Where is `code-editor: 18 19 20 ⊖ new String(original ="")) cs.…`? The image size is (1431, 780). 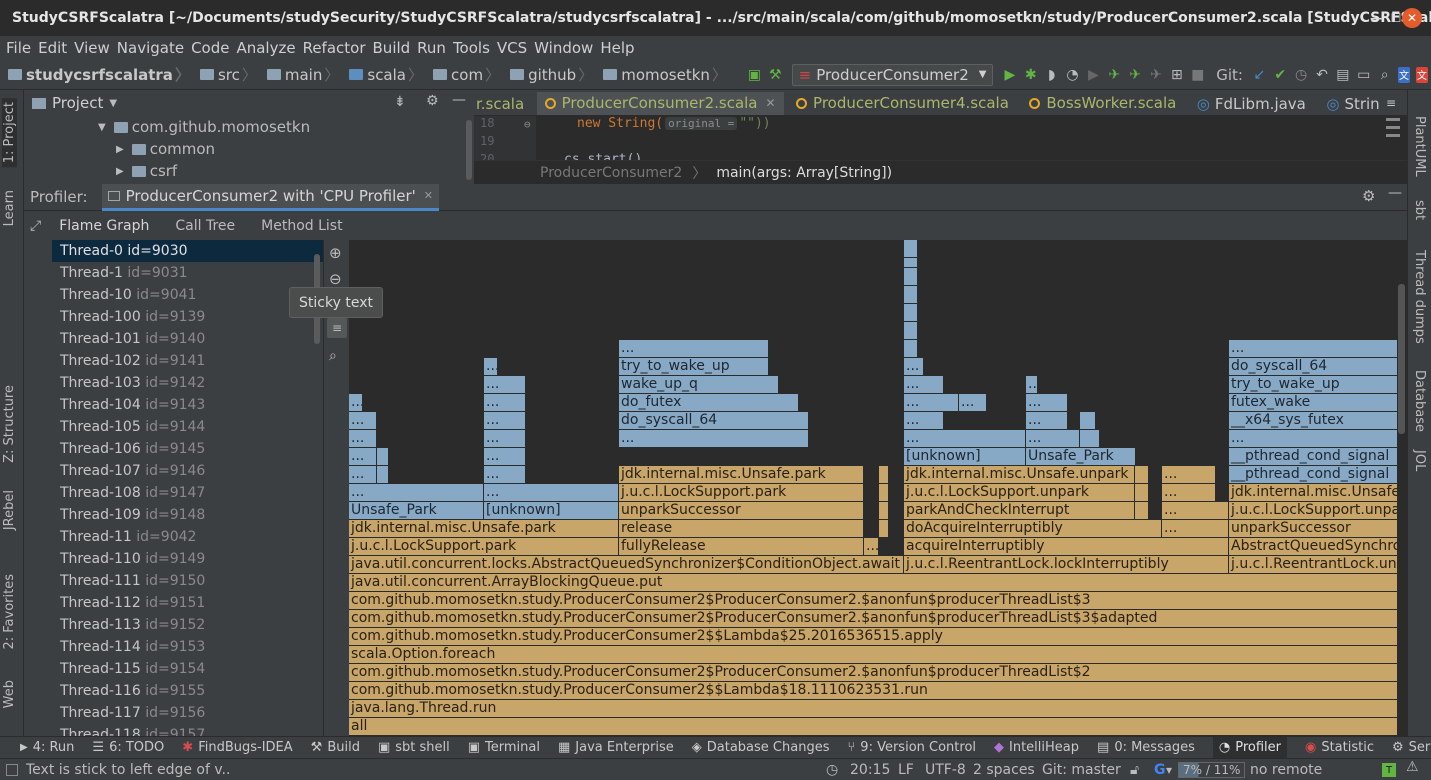
code-editor: 18 19 20 ⊖ new String(original ="")) cs.… is located at coordinates (940, 141).